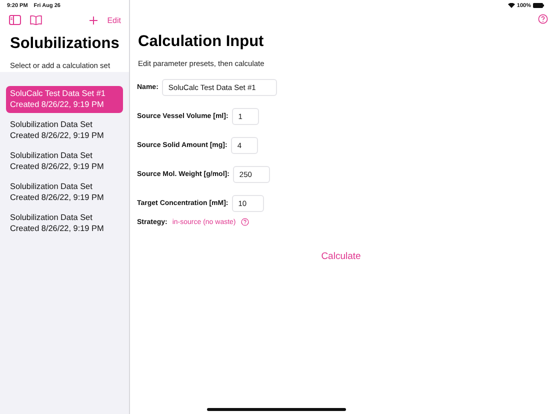  I want to click on list-item: SoluCalc Test Data Set #1 Created 8/26/22, 9:19 PM, so click(64, 99).